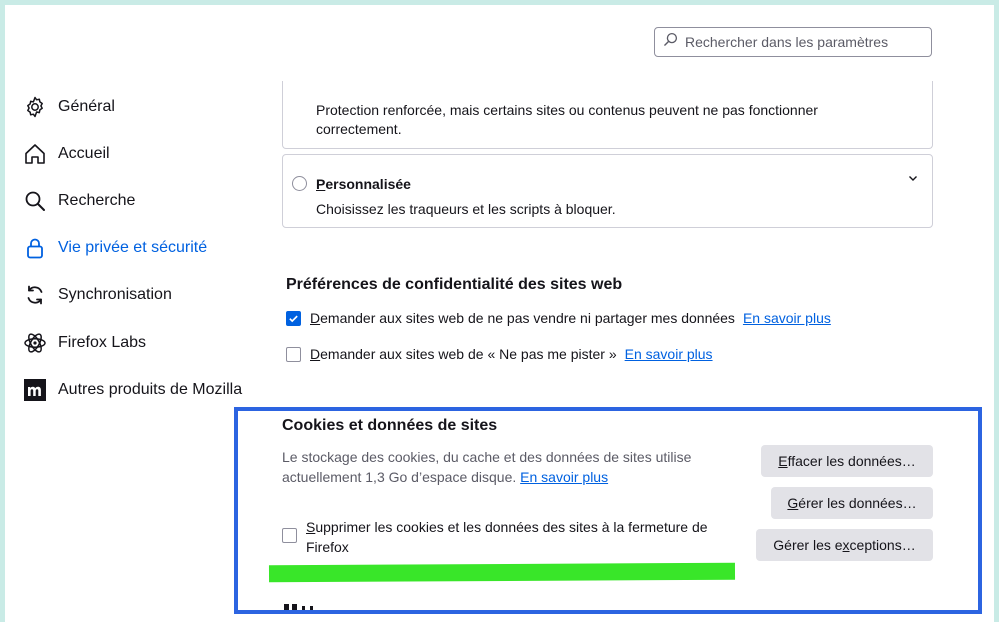 The width and height of the screenshot is (999, 622). I want to click on flask-atom-icon, so click(35, 343).